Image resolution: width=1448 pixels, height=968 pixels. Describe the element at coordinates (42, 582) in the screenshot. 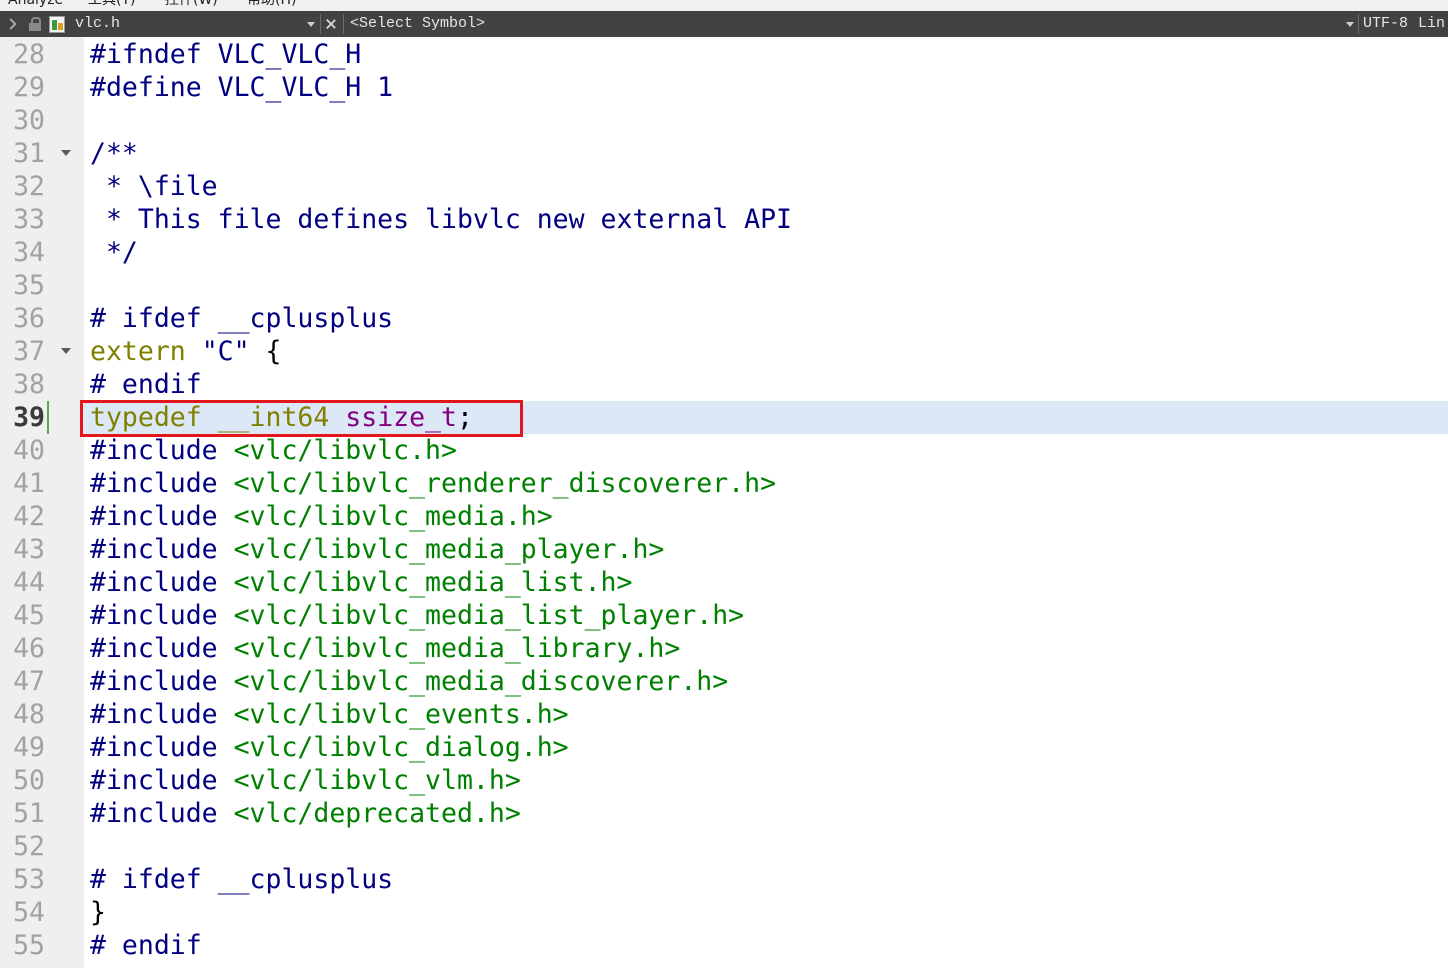

I see `gutter-cell: 44` at that location.